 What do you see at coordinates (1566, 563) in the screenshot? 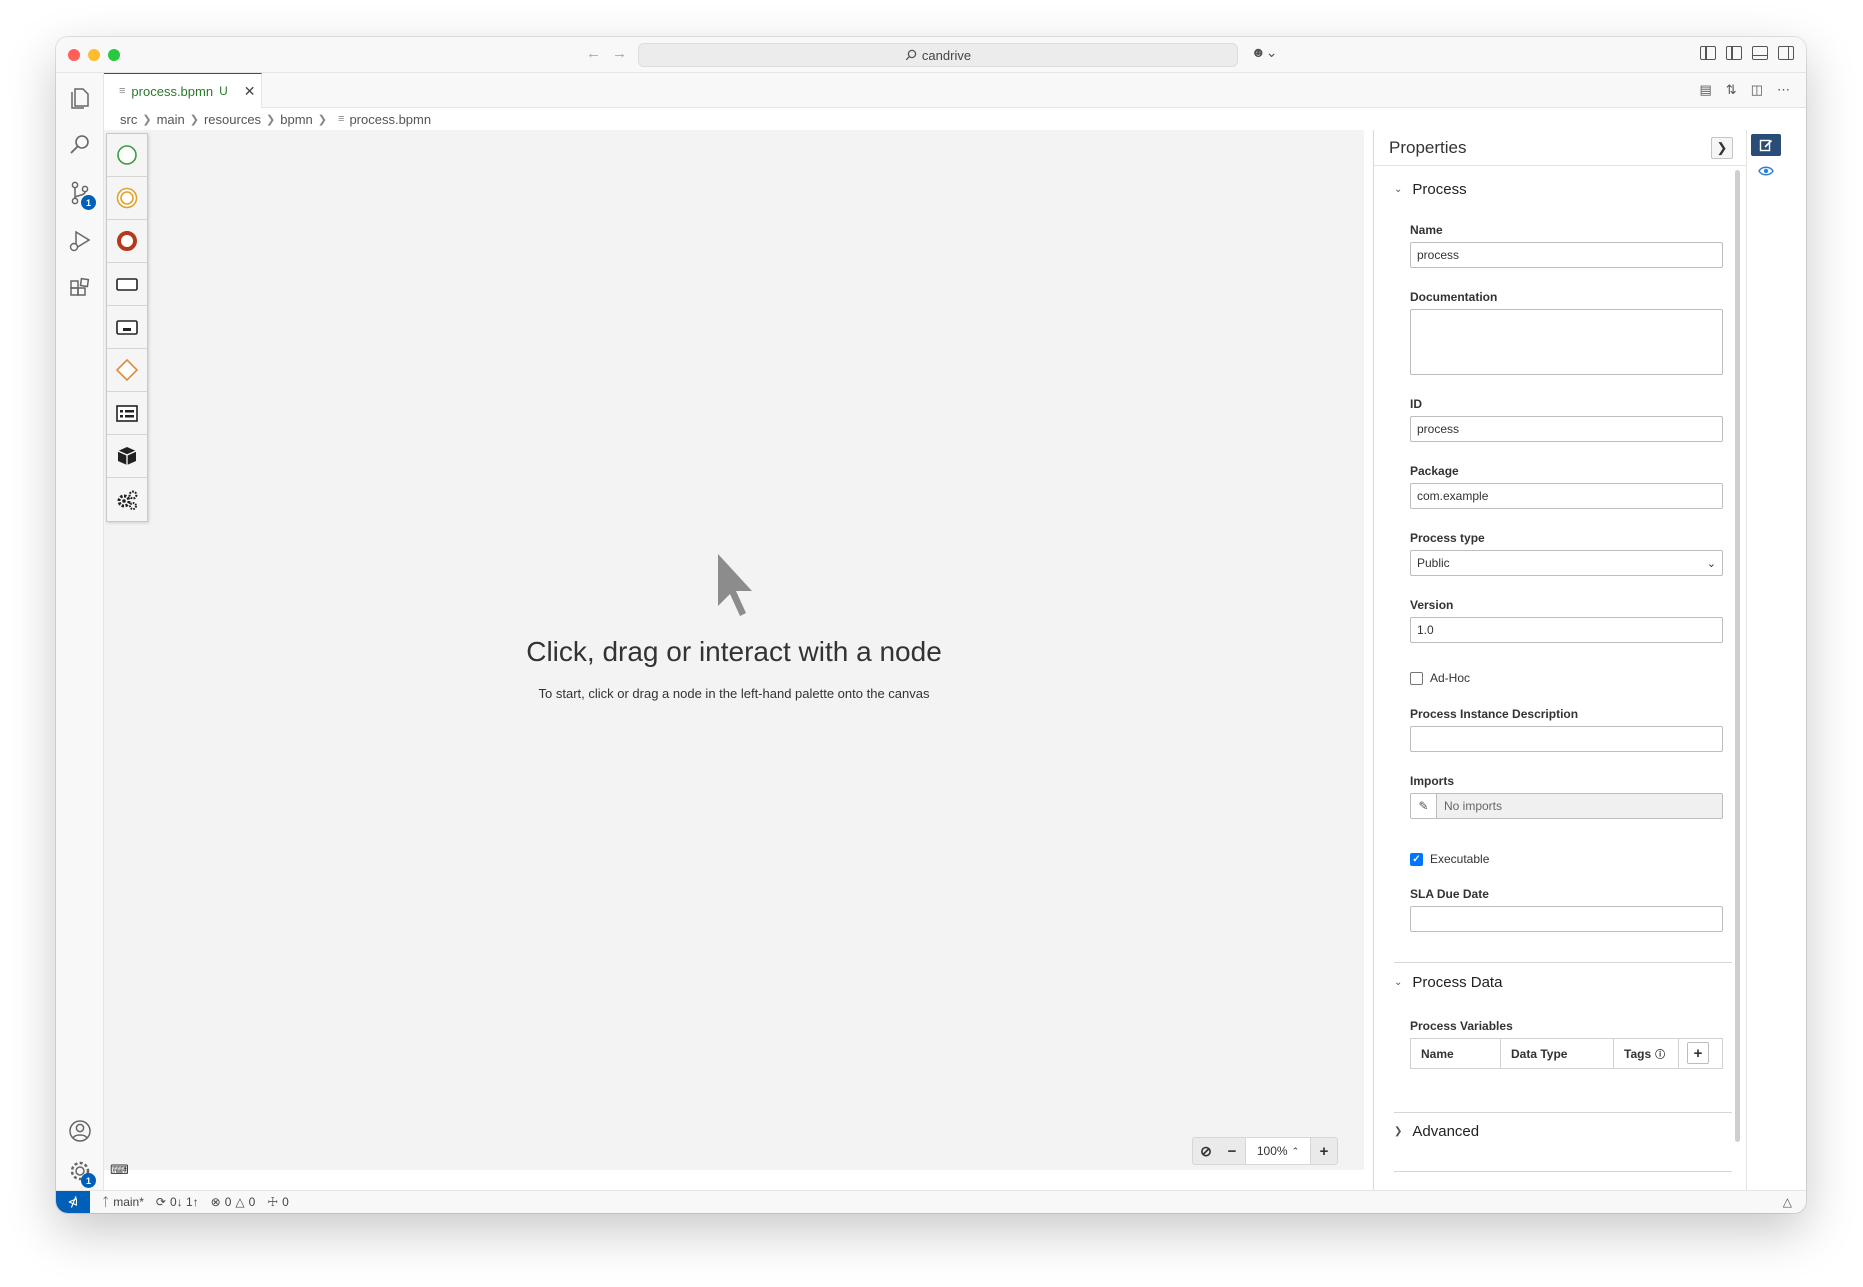
I see `process-type-select: Public ⌄` at bounding box center [1566, 563].